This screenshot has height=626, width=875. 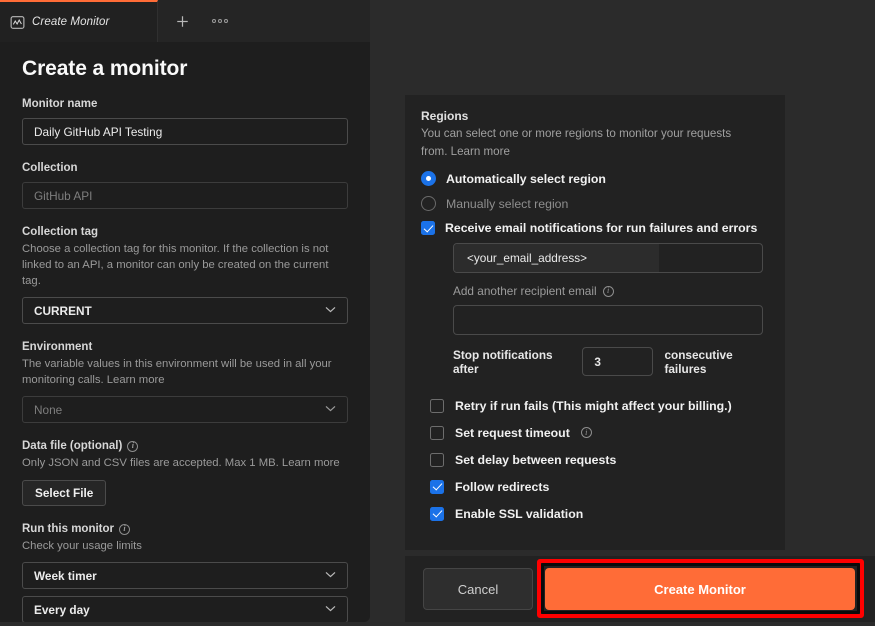 I want to click on tab-create-monitor: Create Monitor, so click(x=79, y=21).